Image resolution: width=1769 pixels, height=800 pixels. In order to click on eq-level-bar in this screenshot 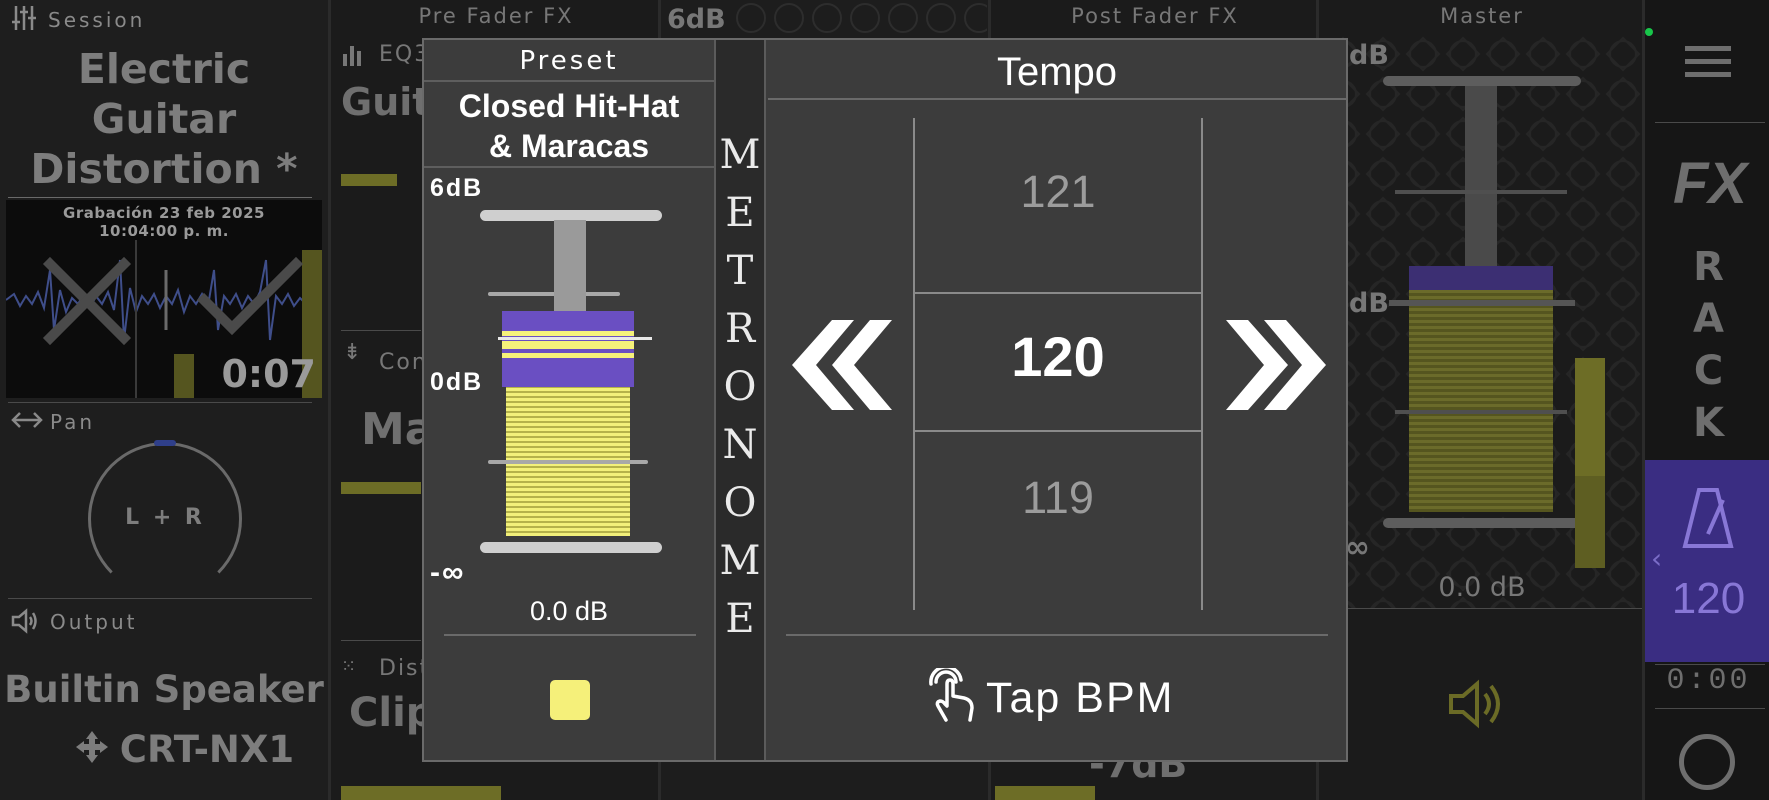, I will do `click(369, 180)`.